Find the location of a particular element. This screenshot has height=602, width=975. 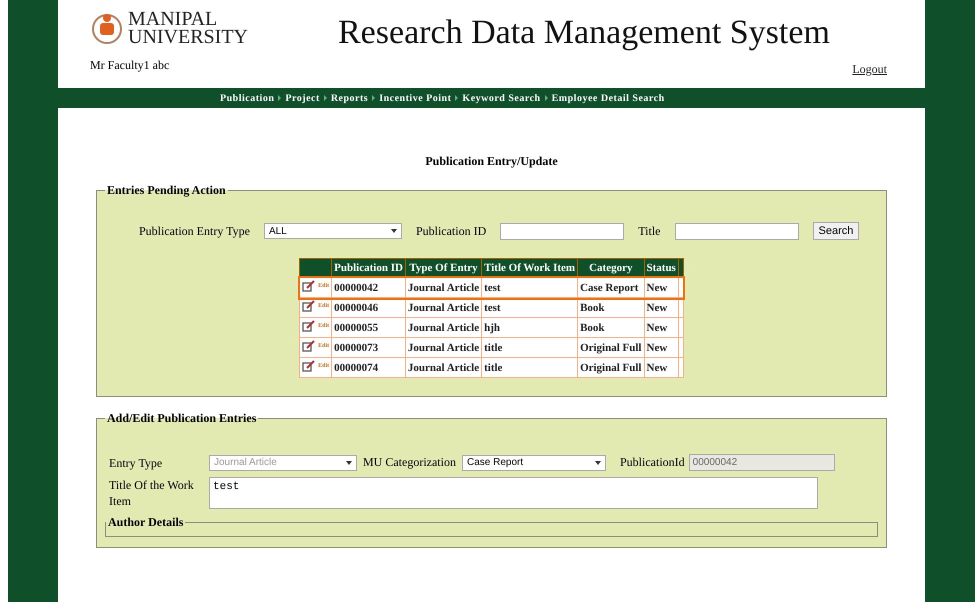

field-label: Publication Entry Type is located at coordinates (194, 231).